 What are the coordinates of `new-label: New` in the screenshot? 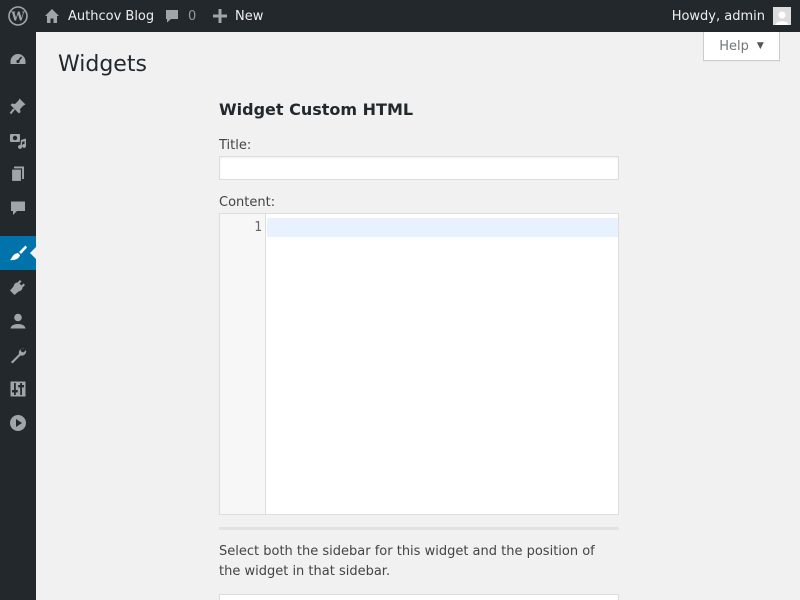 It's located at (249, 16).